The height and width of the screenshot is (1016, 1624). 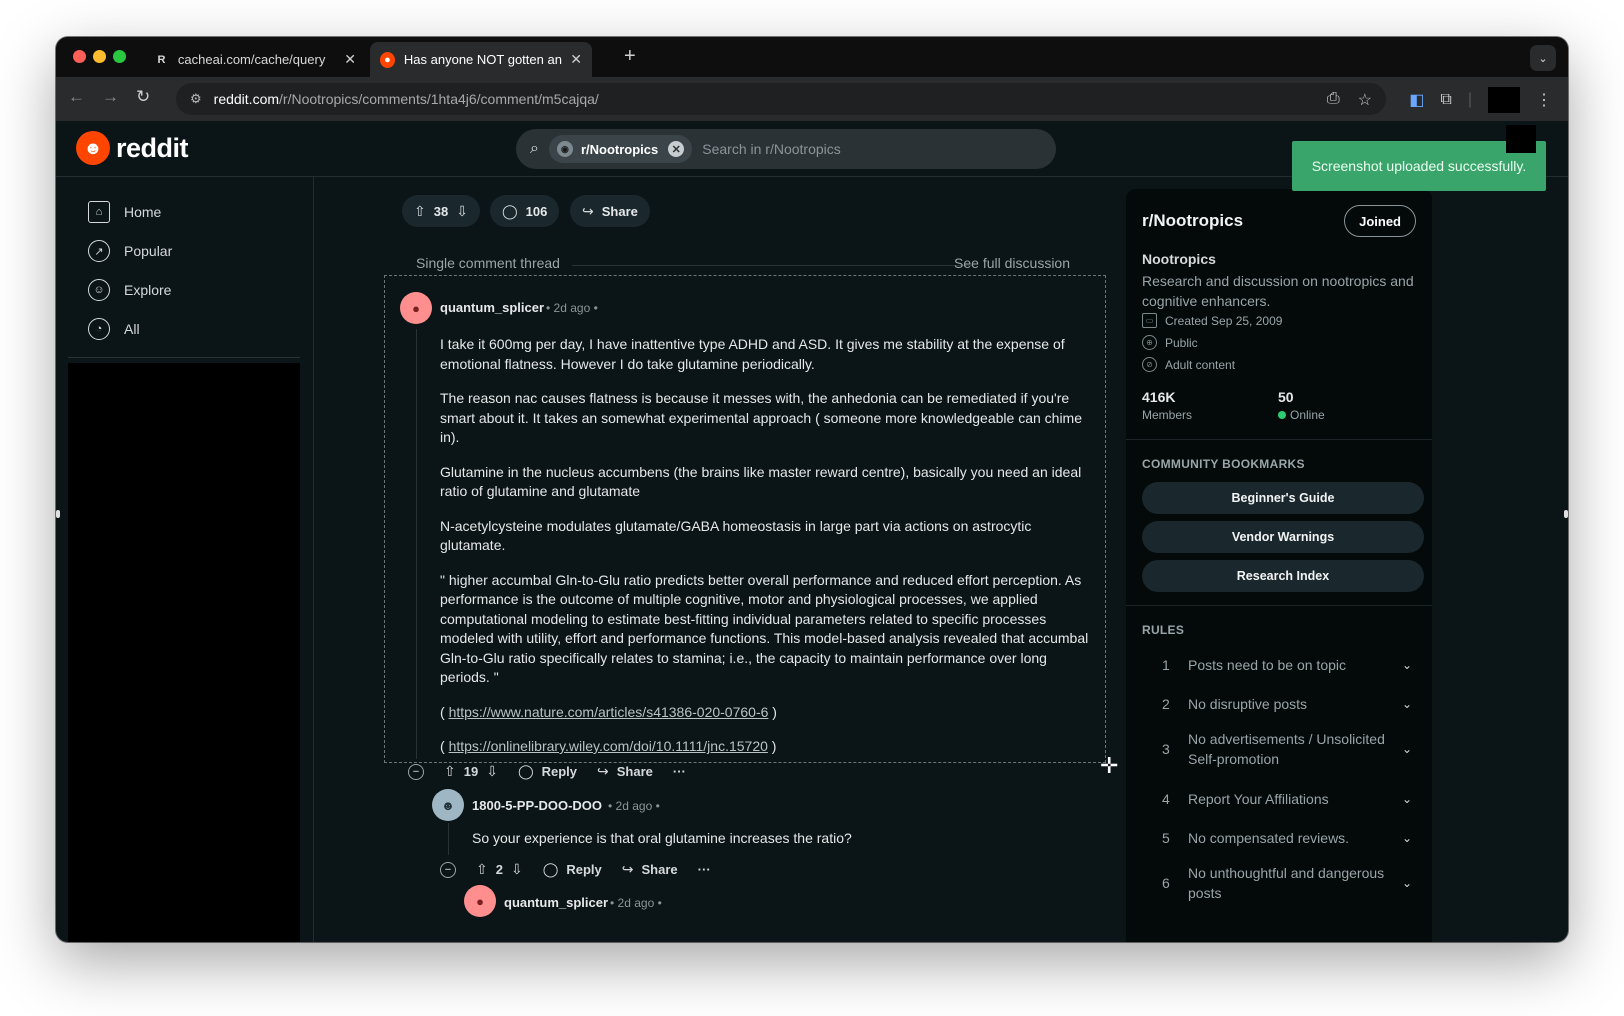 I want to click on sidebar-item-popular: ↗ Popular, so click(x=130, y=251).